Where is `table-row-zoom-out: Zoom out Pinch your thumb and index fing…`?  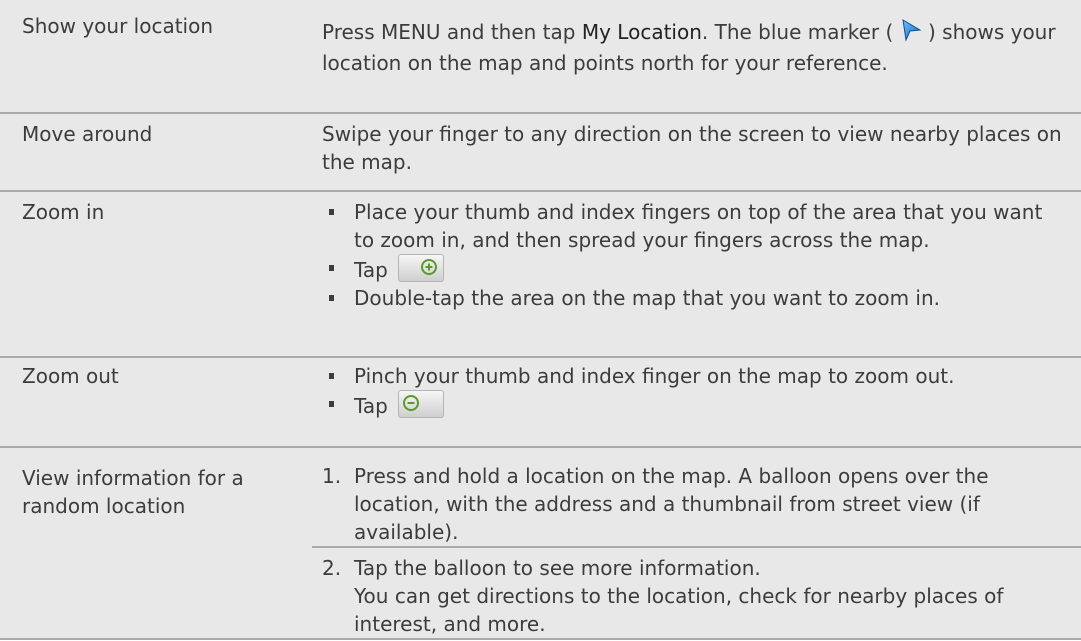 table-row-zoom-out: Zoom out Pinch your thumb and index fing… is located at coordinates (540, 403).